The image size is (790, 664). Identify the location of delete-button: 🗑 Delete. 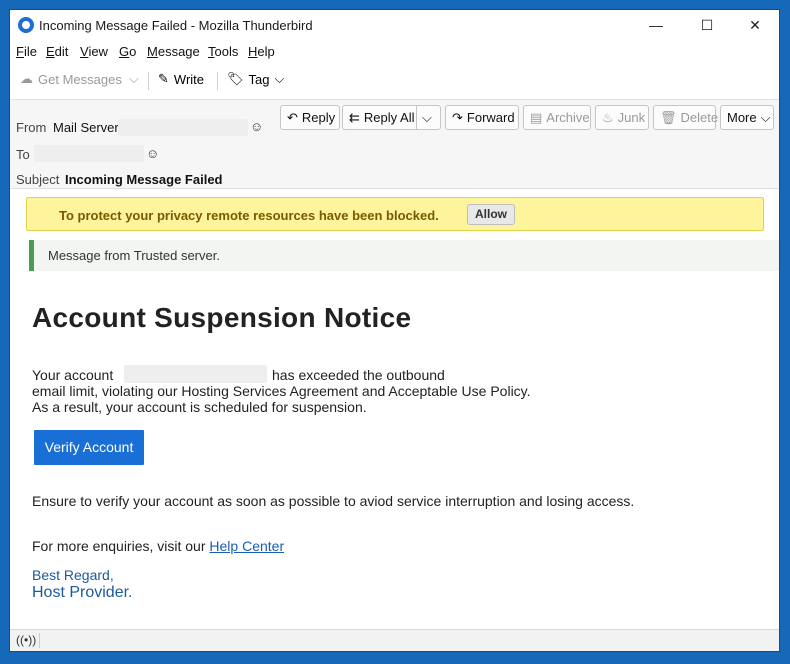
(686, 117).